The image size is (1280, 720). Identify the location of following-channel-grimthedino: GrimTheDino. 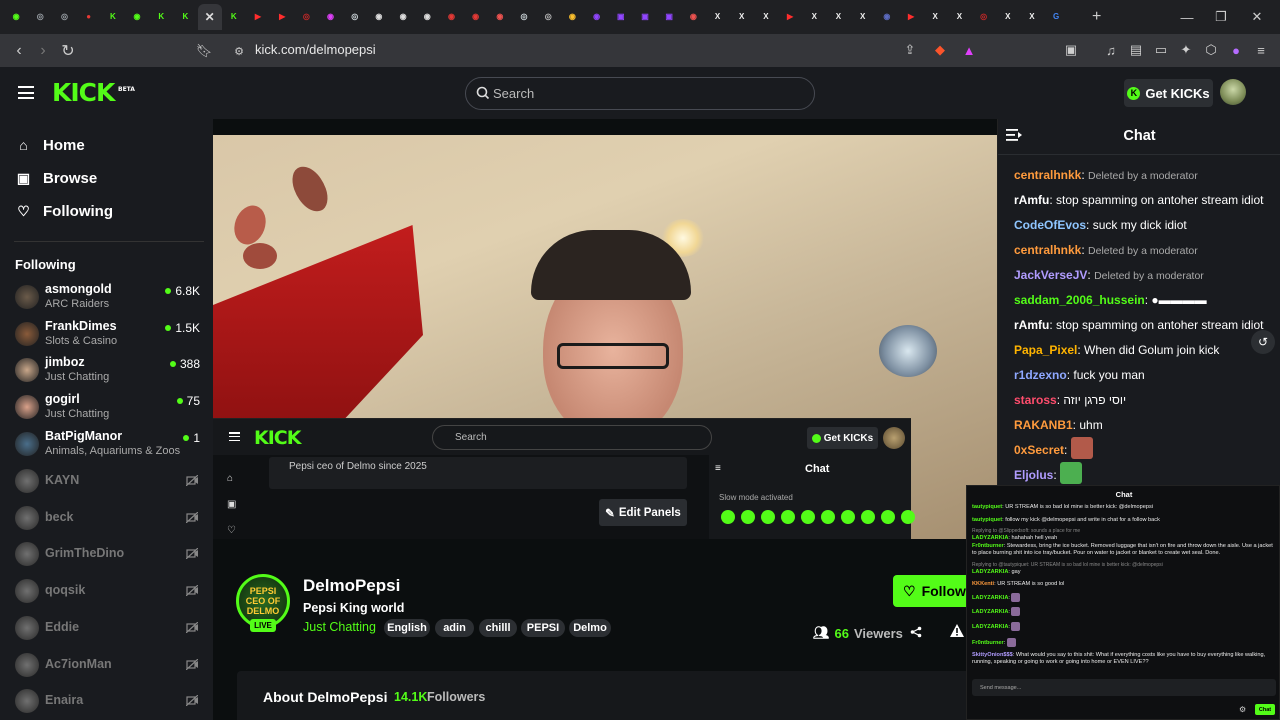
(107, 554).